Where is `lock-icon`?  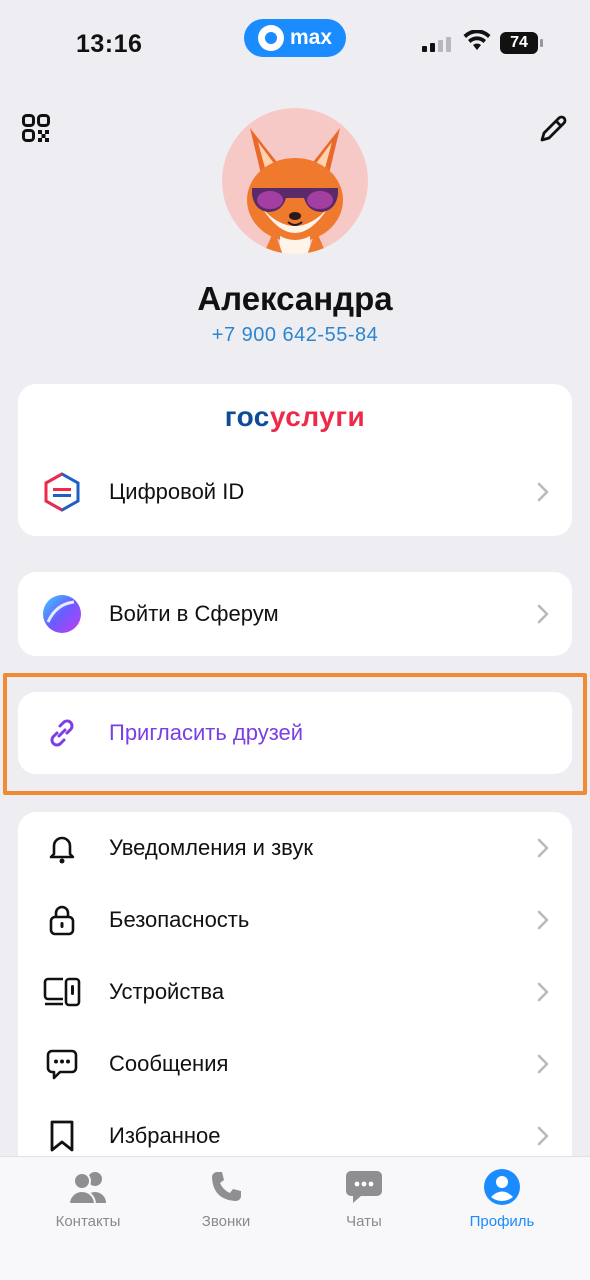
lock-icon is located at coordinates (62, 920).